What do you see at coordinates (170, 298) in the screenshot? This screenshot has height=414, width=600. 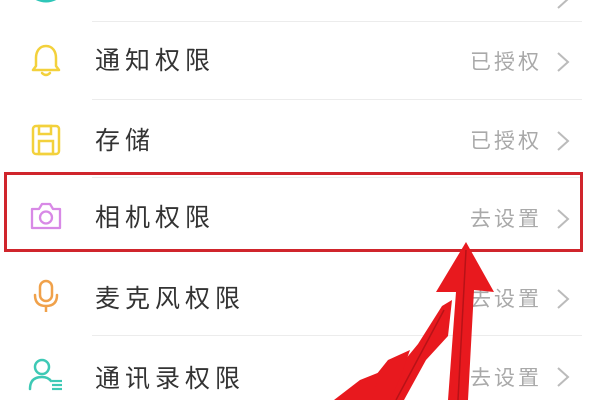 I see `permission-label: 麦克风权限` at bounding box center [170, 298].